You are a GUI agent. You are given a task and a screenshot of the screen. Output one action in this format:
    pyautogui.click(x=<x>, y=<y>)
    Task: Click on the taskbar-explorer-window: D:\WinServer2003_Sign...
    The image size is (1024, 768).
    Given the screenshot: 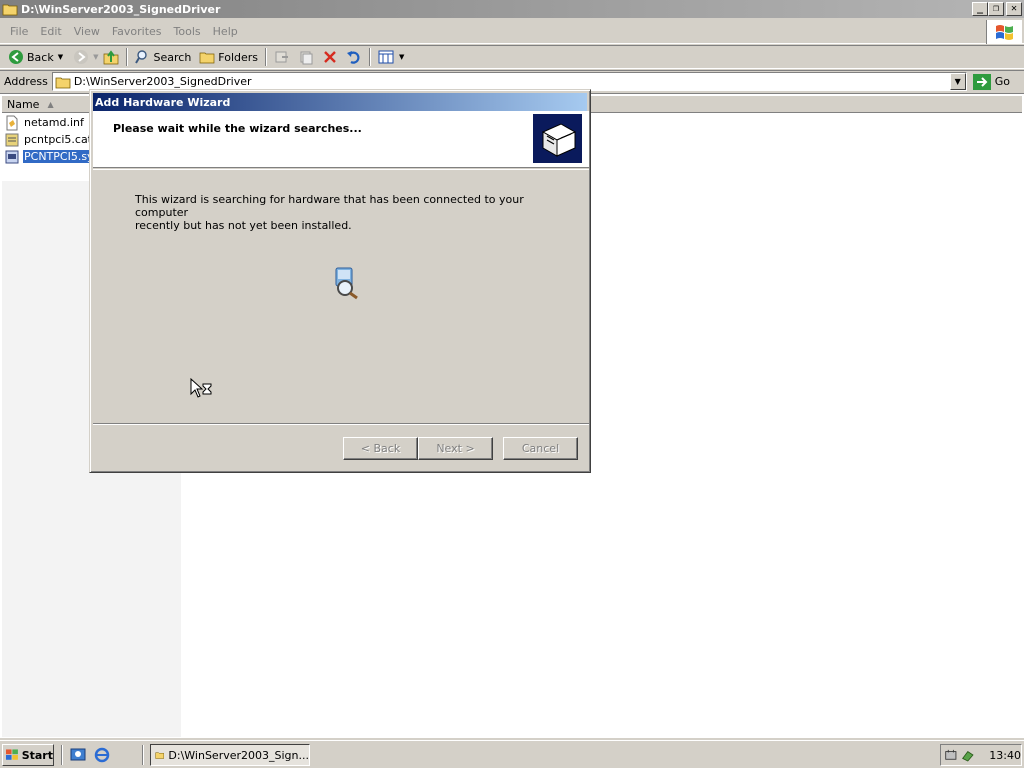 What is the action you would take?
    pyautogui.click(x=230, y=755)
    